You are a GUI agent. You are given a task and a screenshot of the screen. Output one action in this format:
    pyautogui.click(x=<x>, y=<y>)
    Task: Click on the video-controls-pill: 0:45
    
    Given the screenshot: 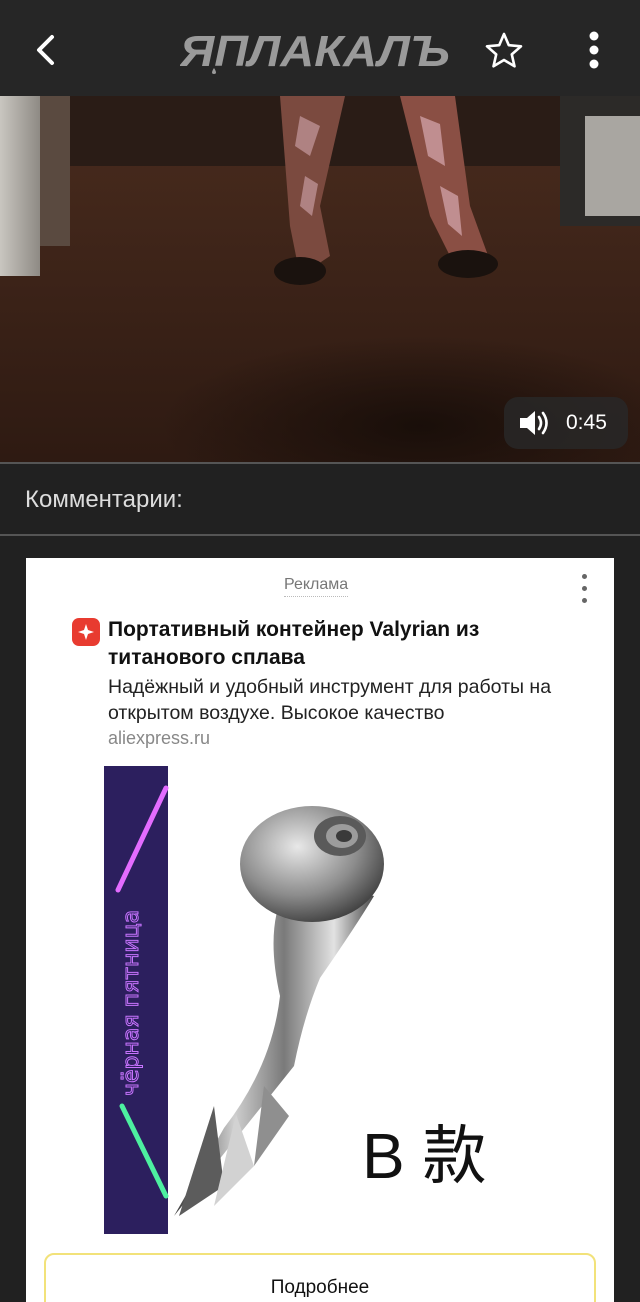 What is the action you would take?
    pyautogui.click(x=566, y=423)
    